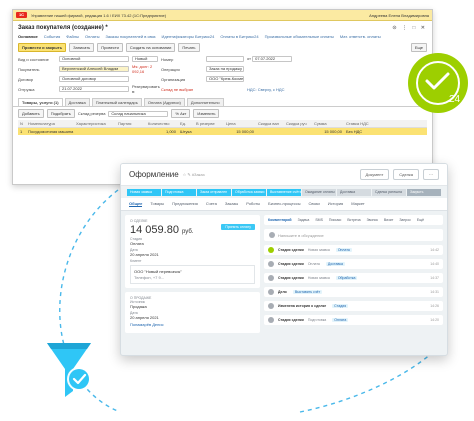  Describe the element at coordinates (319, 192) in the screenshot. I see `stage-item: Ожидание оплаты` at that location.